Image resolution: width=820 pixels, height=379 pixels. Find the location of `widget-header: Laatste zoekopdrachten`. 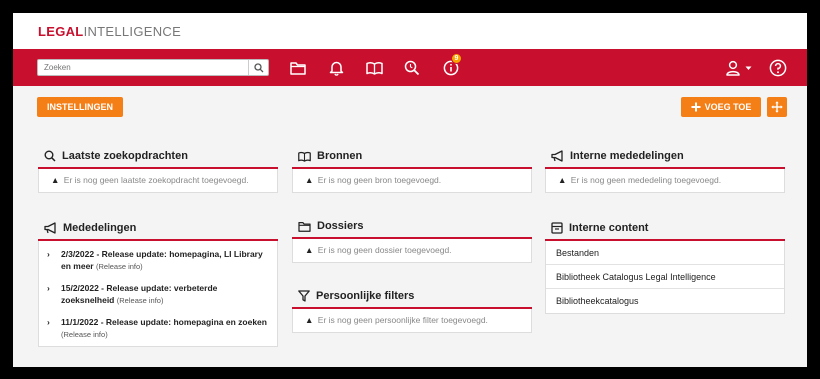

widget-header: Laatste zoekopdrachten is located at coordinates (158, 157).